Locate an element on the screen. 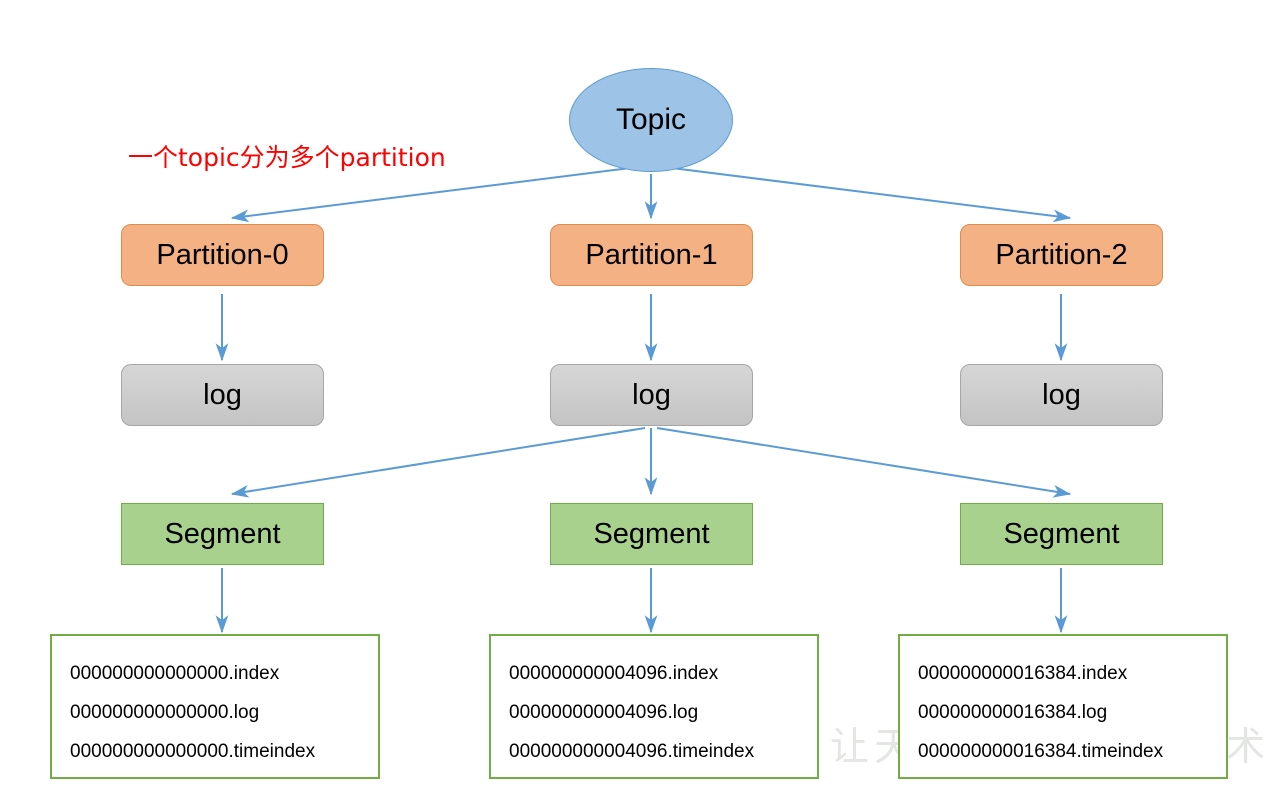 Image resolution: width=1280 pixels, height=798 pixels. file-line: 000000000000000.index is located at coordinates (175, 673).